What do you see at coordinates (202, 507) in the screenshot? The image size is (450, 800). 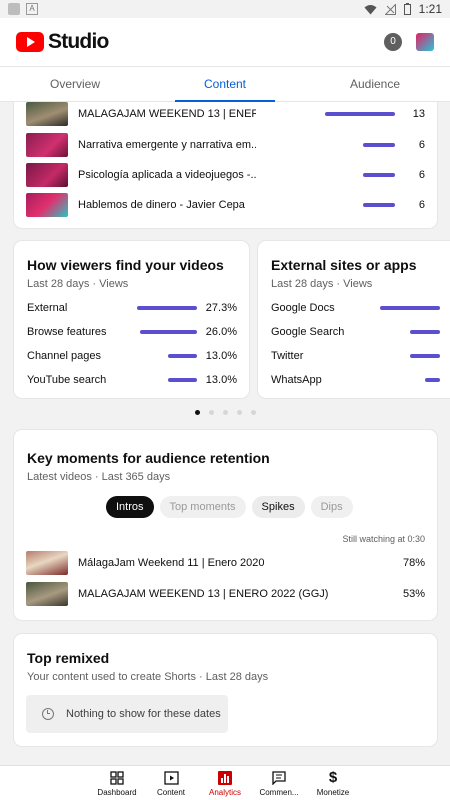 I see `chip-top-moments: Top moments` at bounding box center [202, 507].